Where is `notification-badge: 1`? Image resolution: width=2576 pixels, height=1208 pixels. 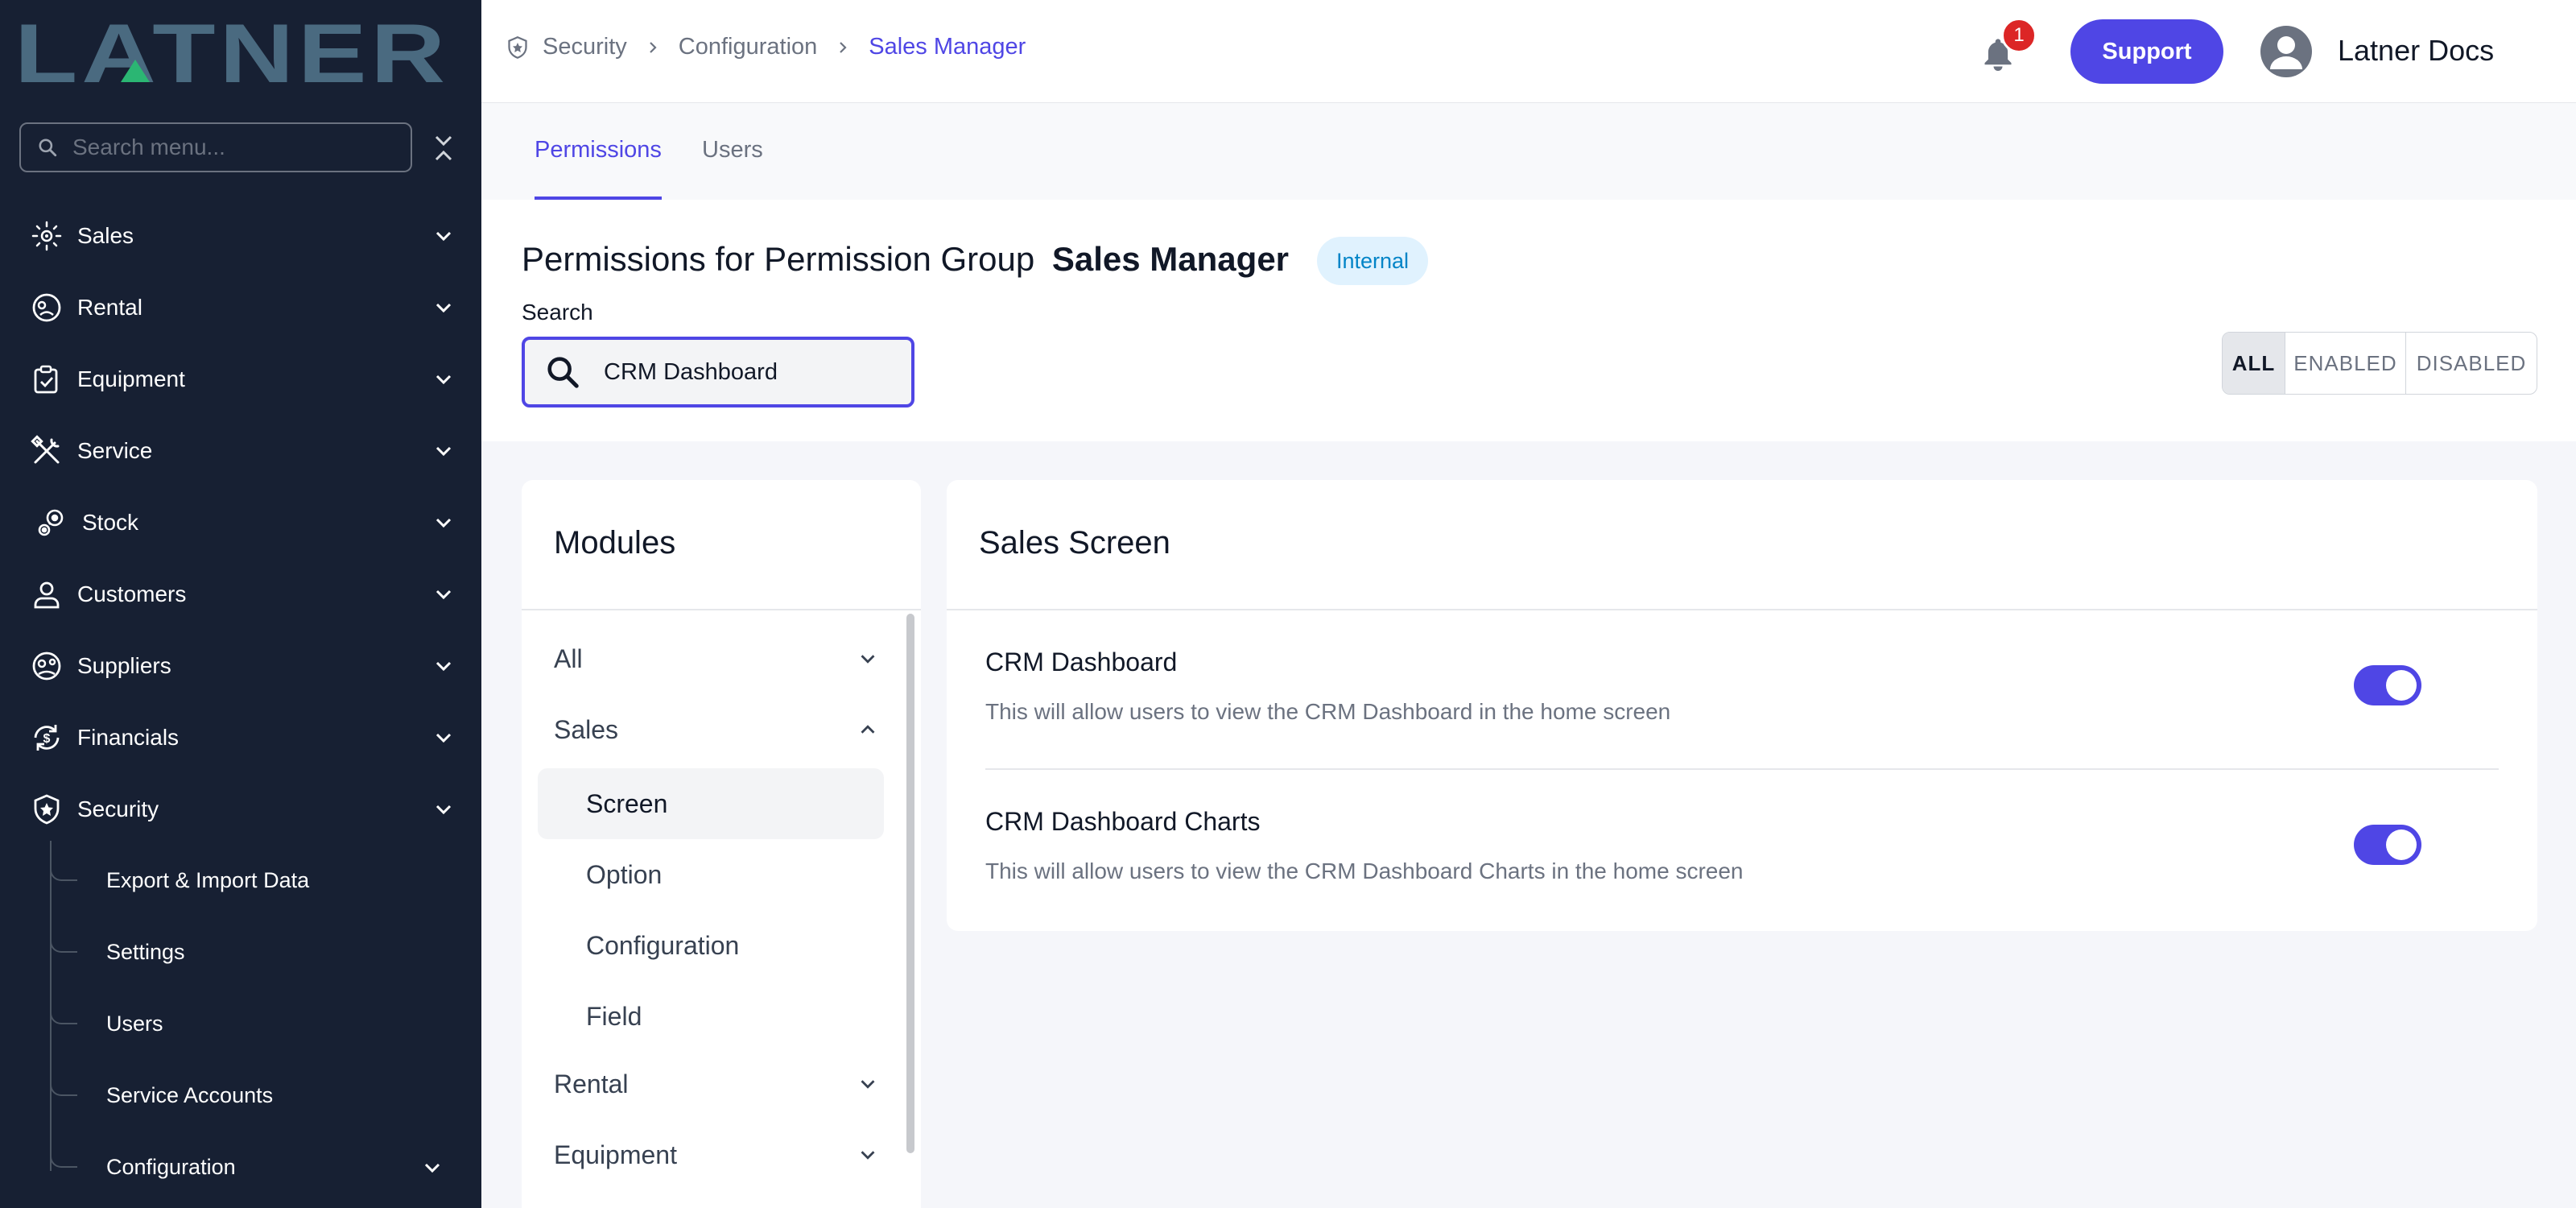
notification-badge: 1 is located at coordinates (2019, 35).